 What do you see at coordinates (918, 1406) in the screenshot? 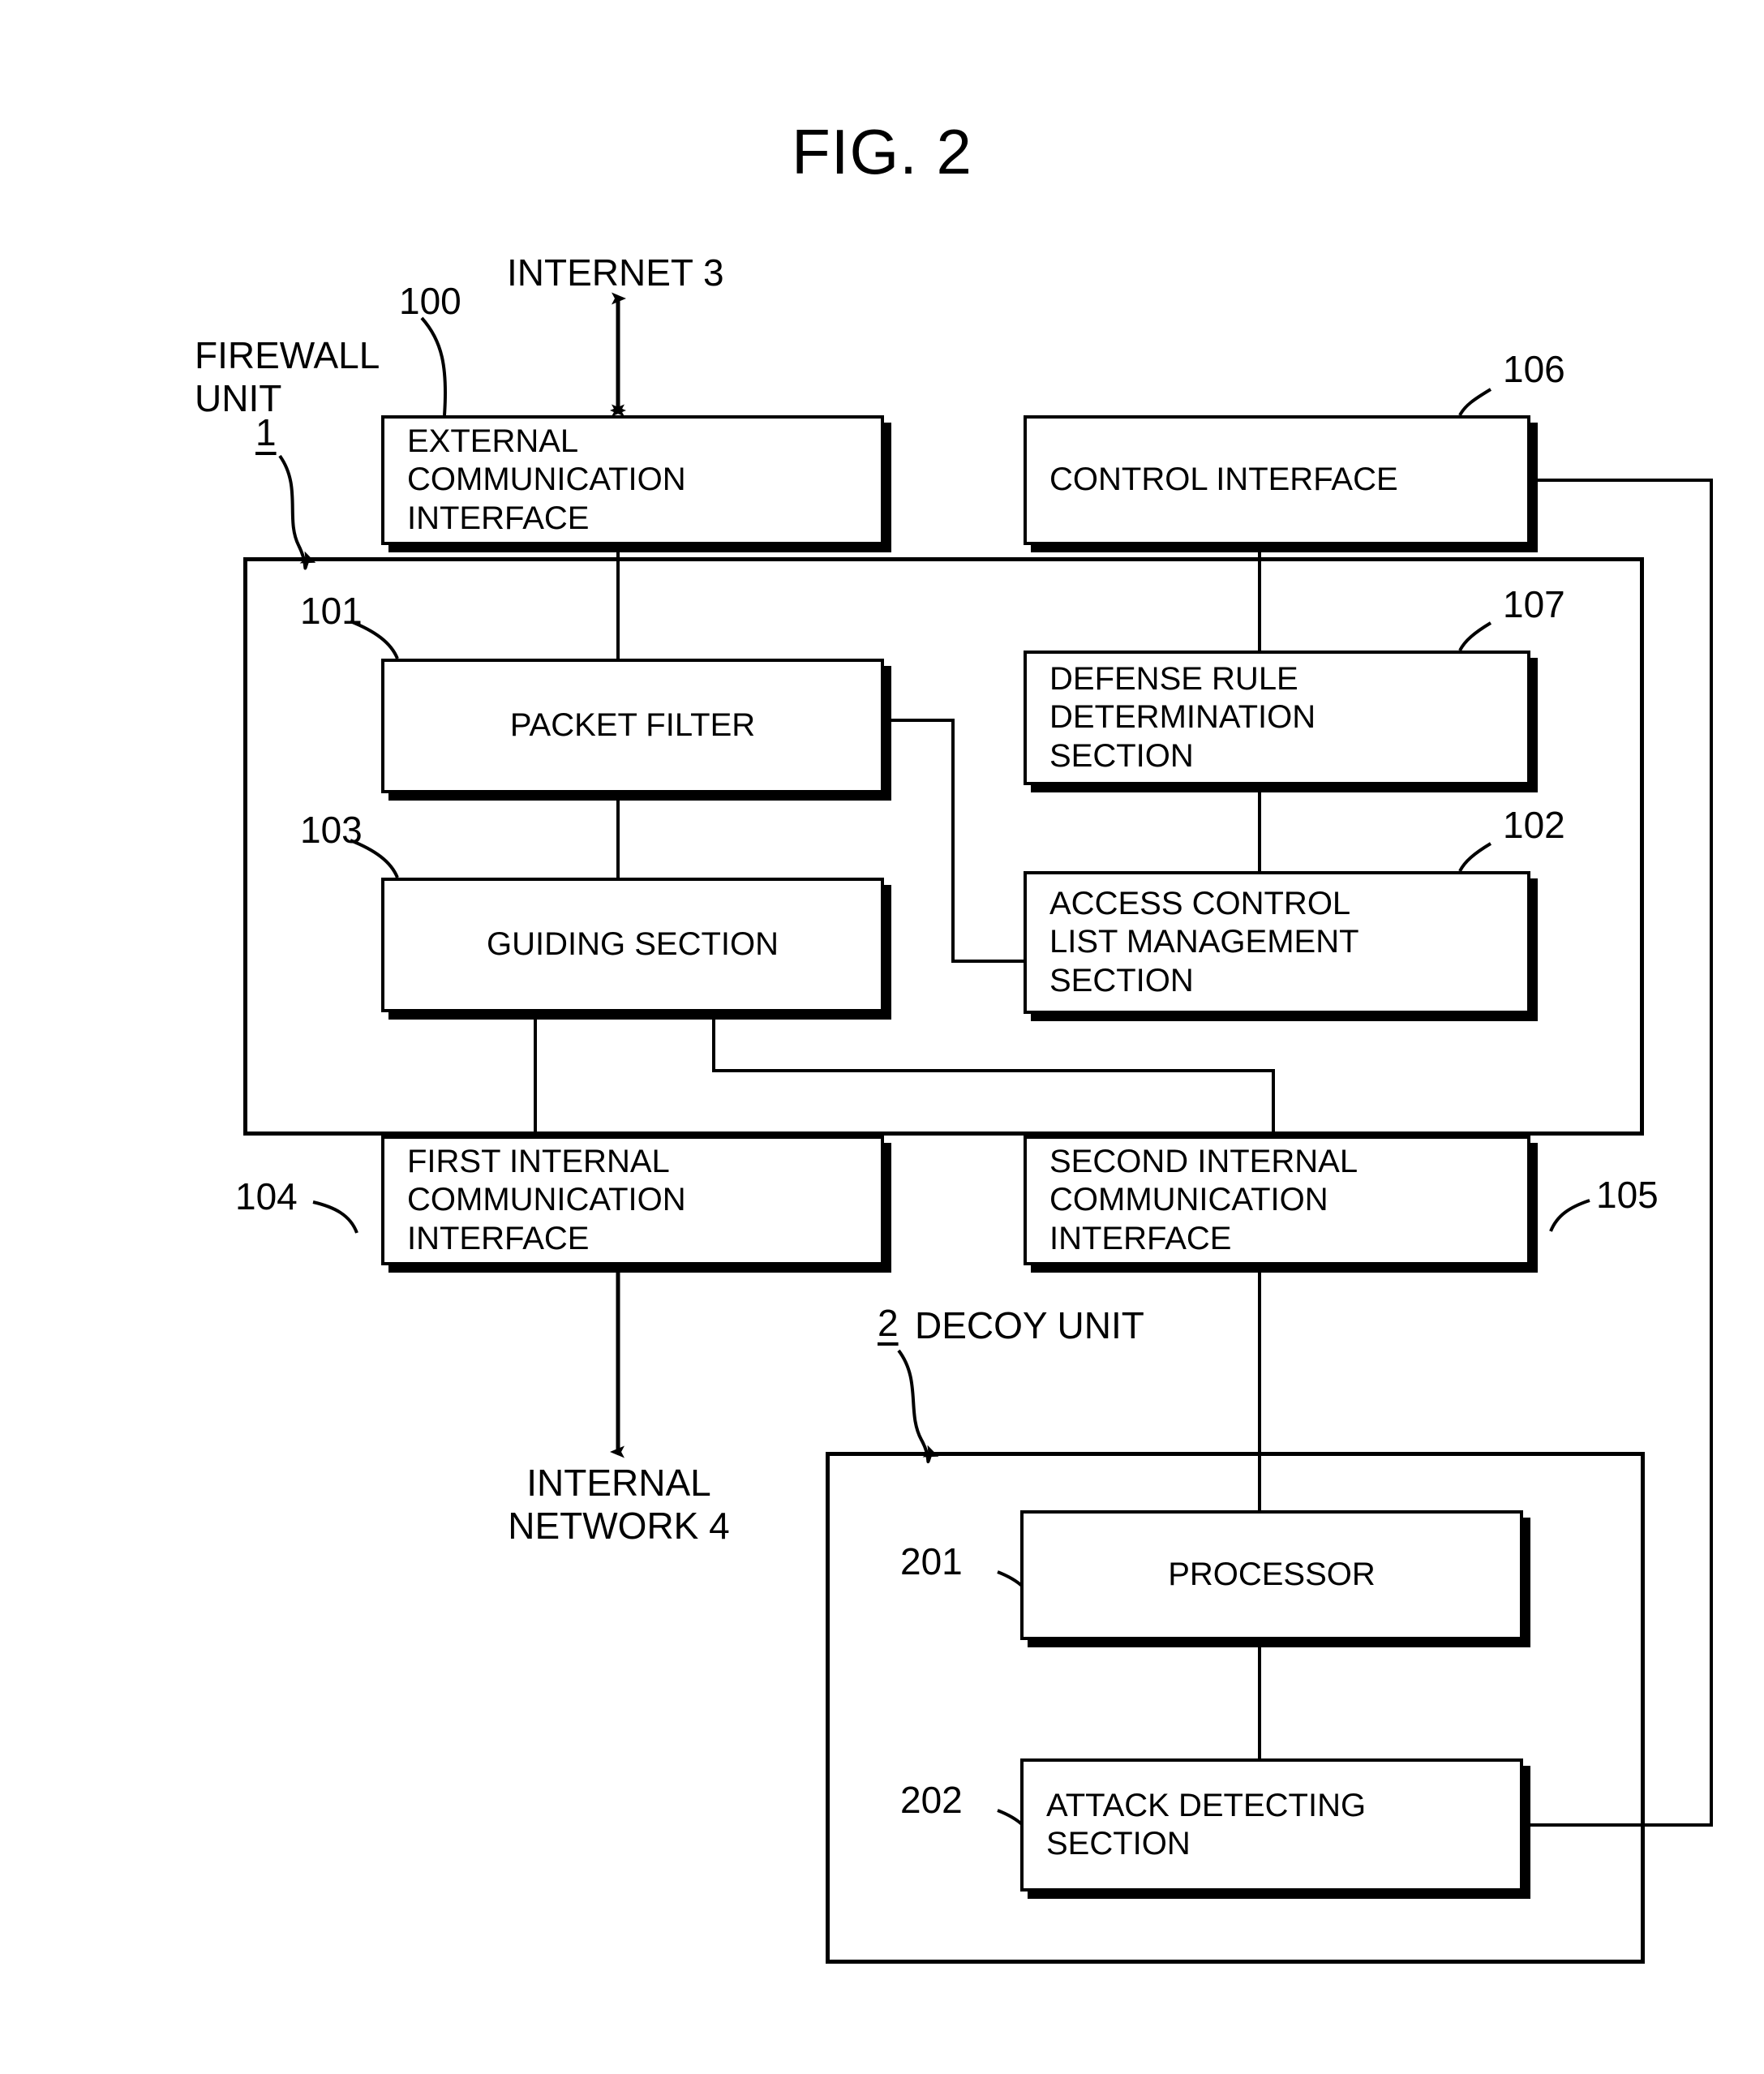
I see `decoy-unit-leader` at bounding box center [918, 1406].